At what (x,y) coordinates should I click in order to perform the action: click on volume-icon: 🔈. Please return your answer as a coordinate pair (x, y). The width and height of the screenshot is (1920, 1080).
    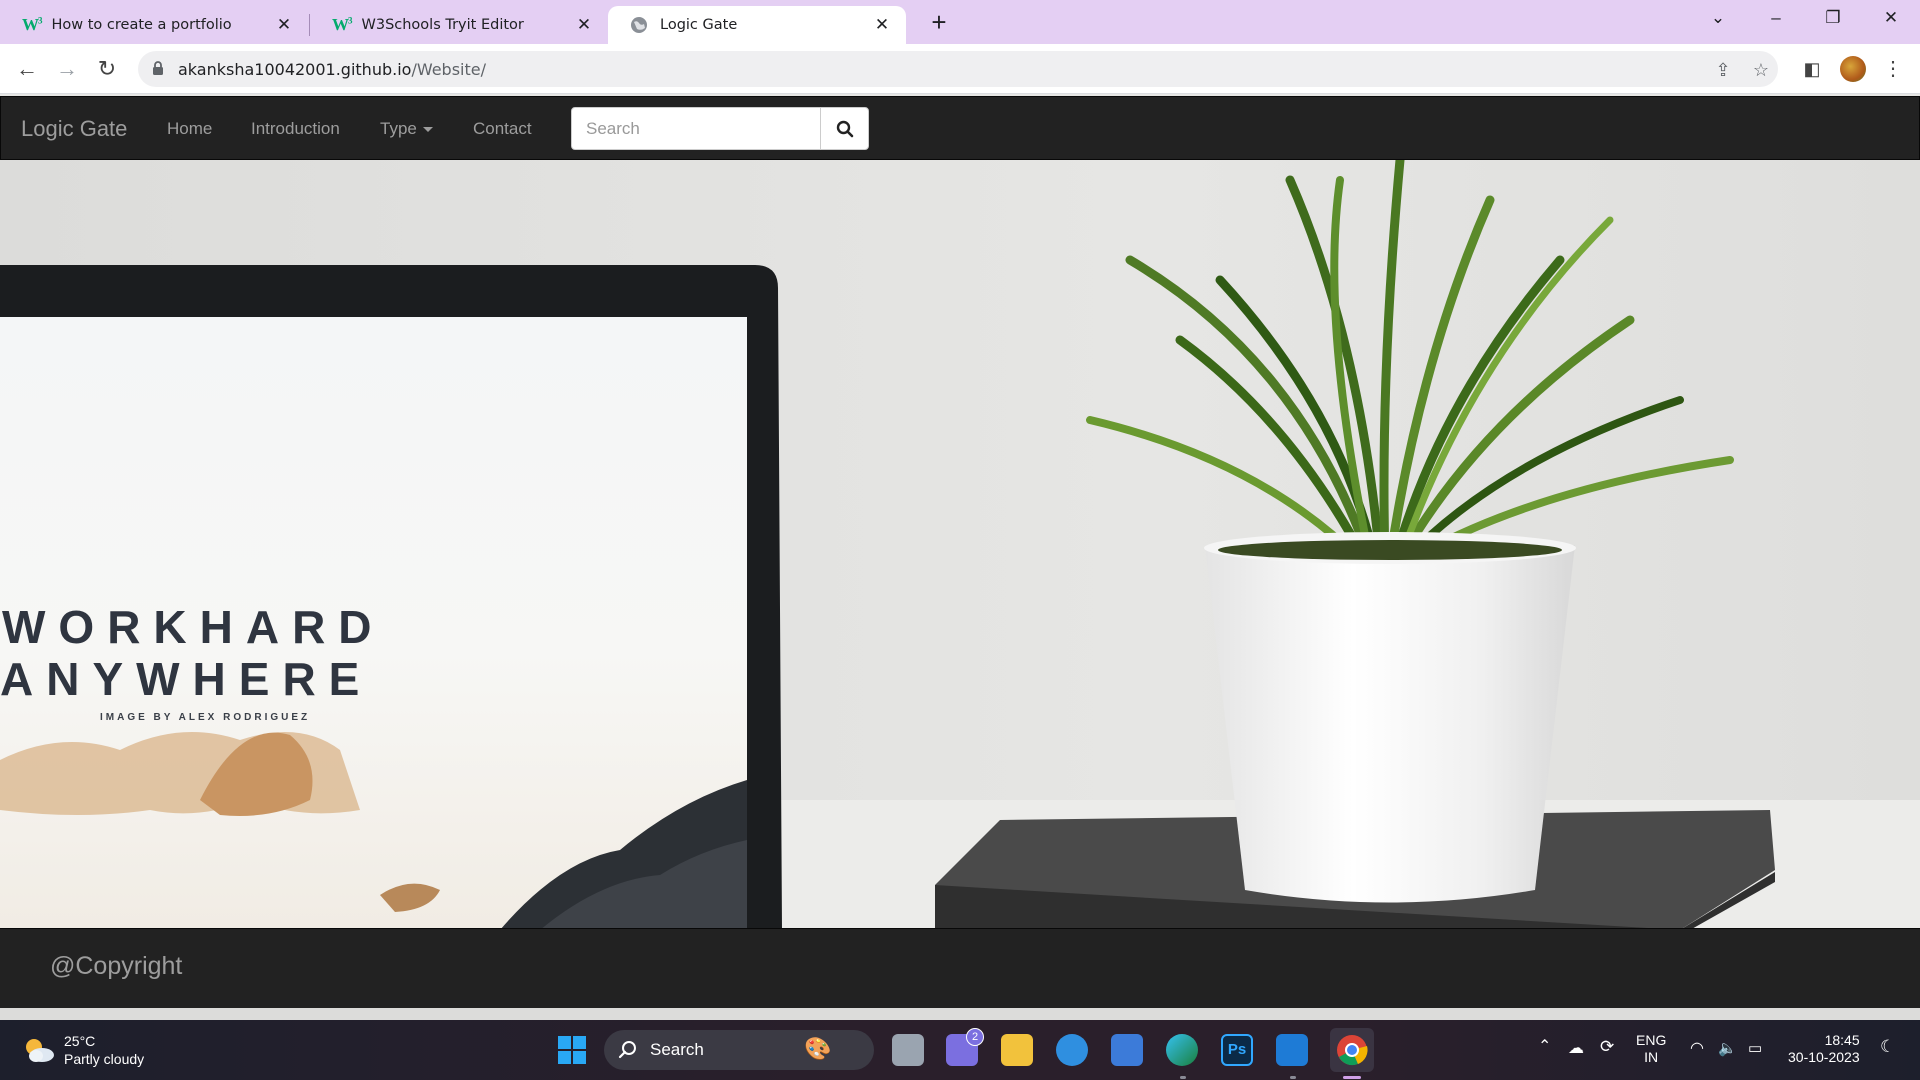
    Looking at the image, I should click on (1727, 1048).